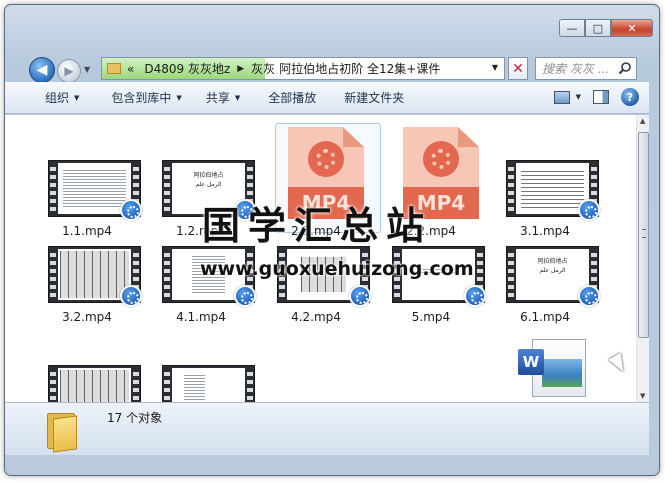 Image resolution: width=665 pixels, height=482 pixels. What do you see at coordinates (601, 97) in the screenshot?
I see `preview-pane-button` at bounding box center [601, 97].